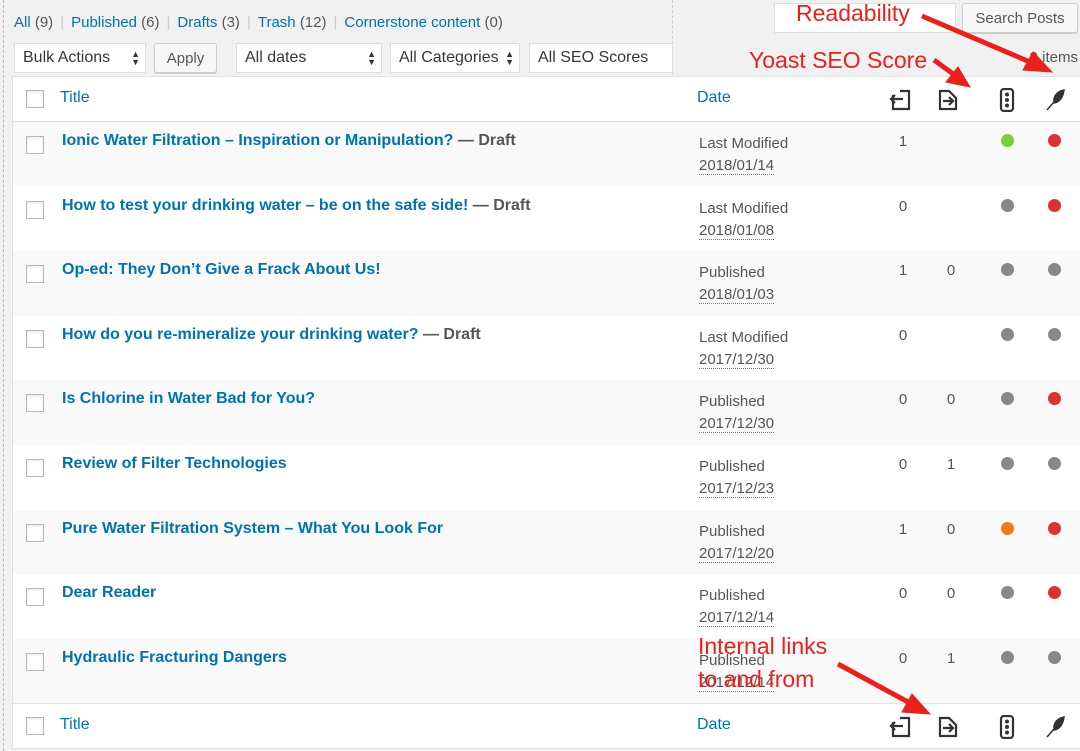 The image size is (1080, 751). I want to click on post-title-link: Op-ed: They Don’t Give a Frack About Us!, so click(221, 269).